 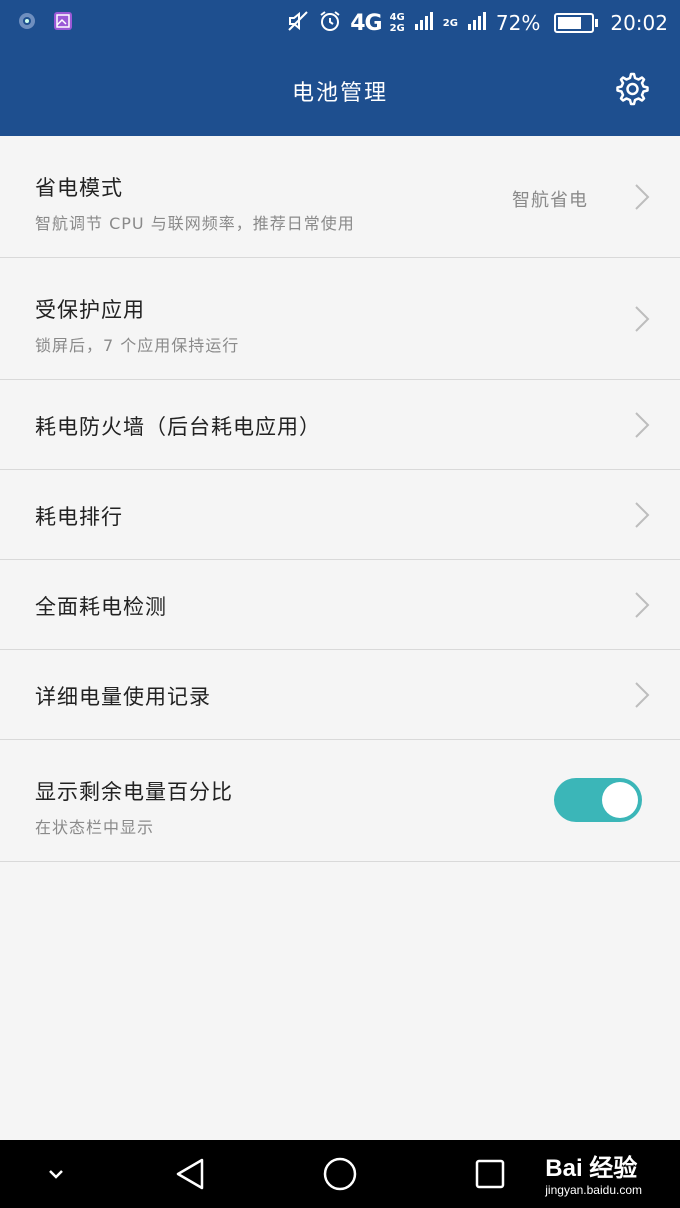 I want to click on row-title: 省电模式, so click(x=79, y=188).